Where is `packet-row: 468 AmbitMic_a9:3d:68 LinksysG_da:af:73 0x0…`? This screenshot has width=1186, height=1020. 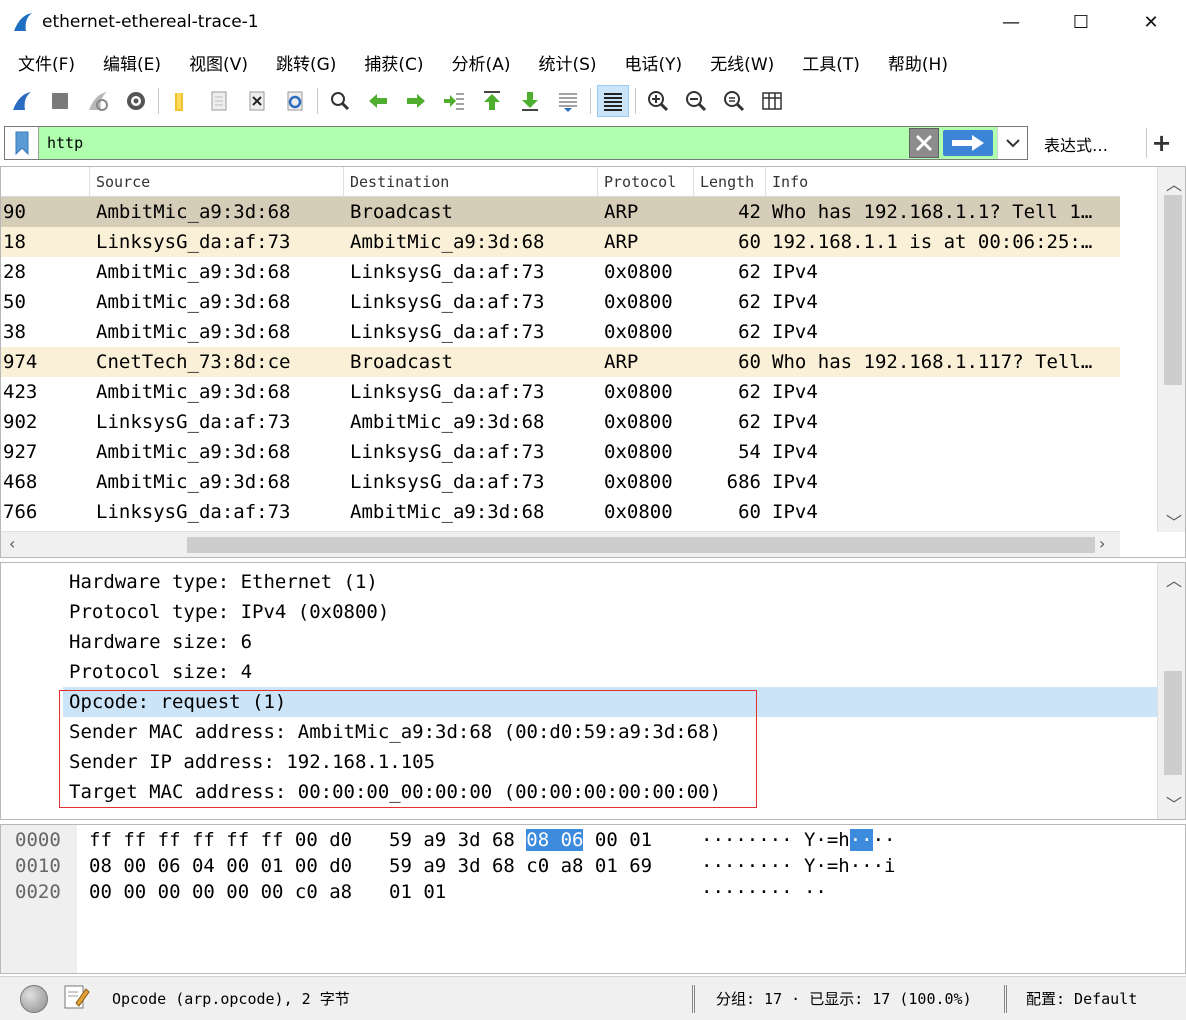
packet-row: 468 AmbitMic_a9:3d:68 LinksysG_da:af:73 0x0… is located at coordinates (560, 482).